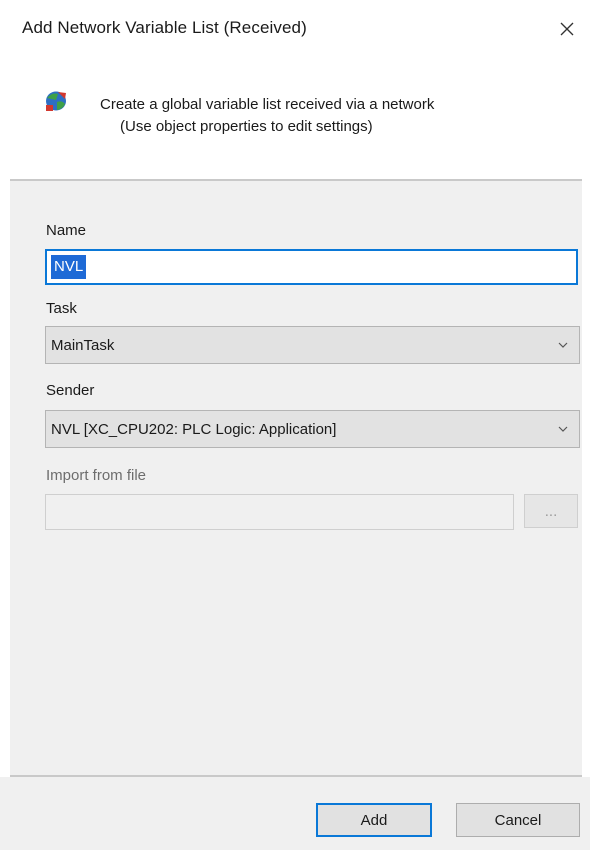 The image size is (590, 850). I want to click on close-icon, so click(567, 29).